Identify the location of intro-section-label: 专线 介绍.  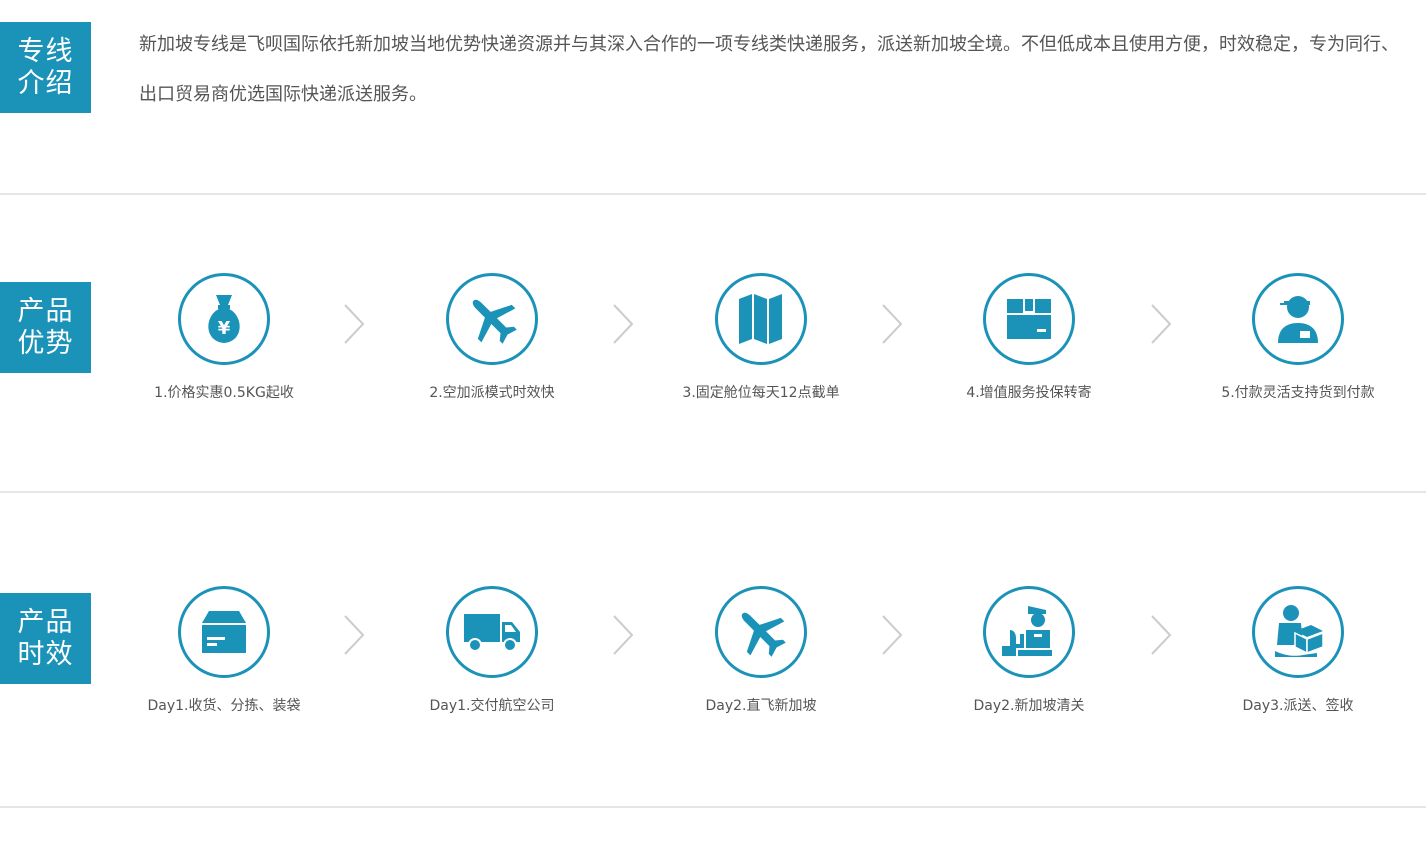
(45, 67).